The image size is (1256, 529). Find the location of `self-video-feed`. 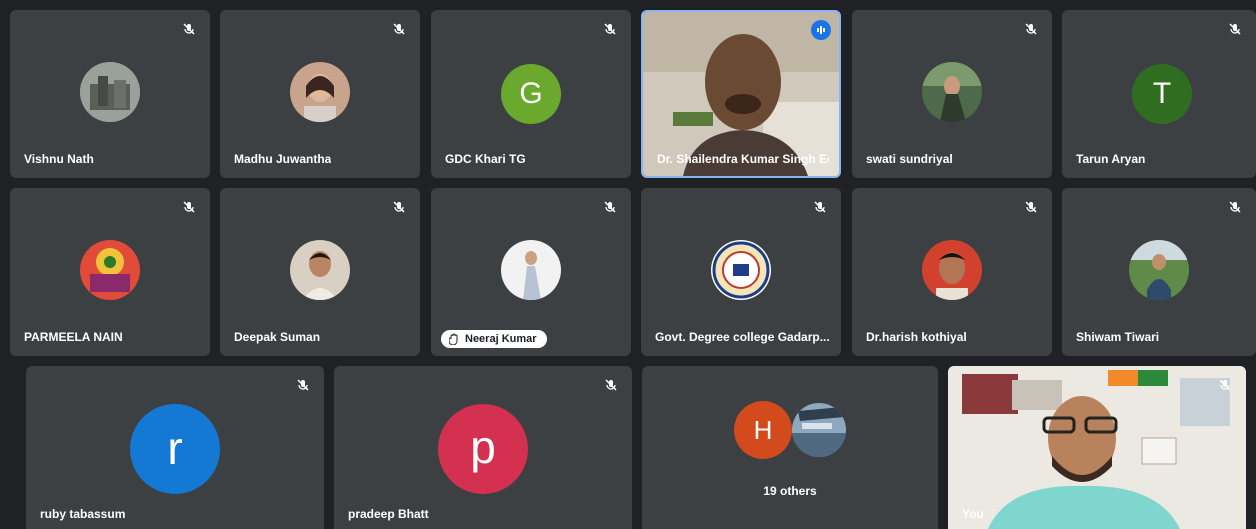

self-video-feed is located at coordinates (1097, 447).